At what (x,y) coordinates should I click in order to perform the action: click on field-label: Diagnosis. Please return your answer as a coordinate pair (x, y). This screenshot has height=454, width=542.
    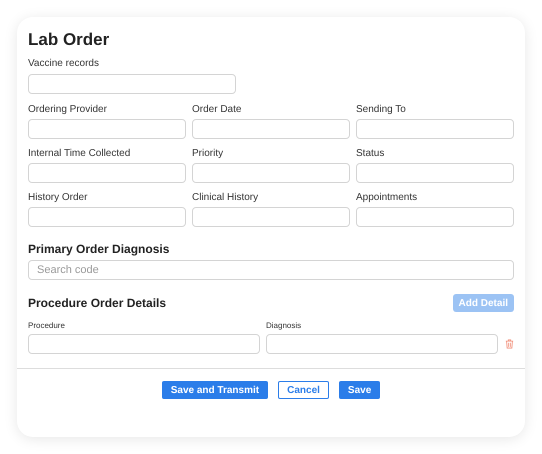
    Looking at the image, I should click on (284, 326).